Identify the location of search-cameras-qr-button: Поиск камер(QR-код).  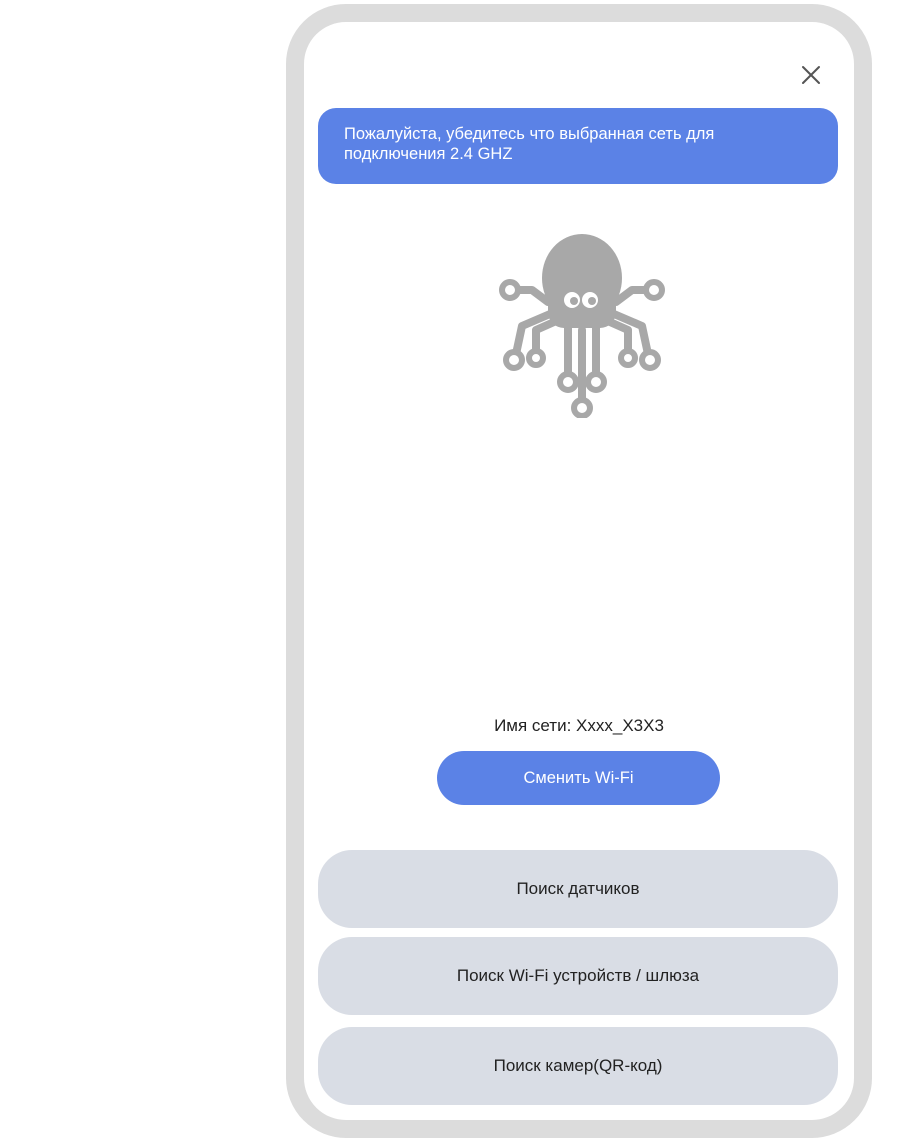
(578, 1066).